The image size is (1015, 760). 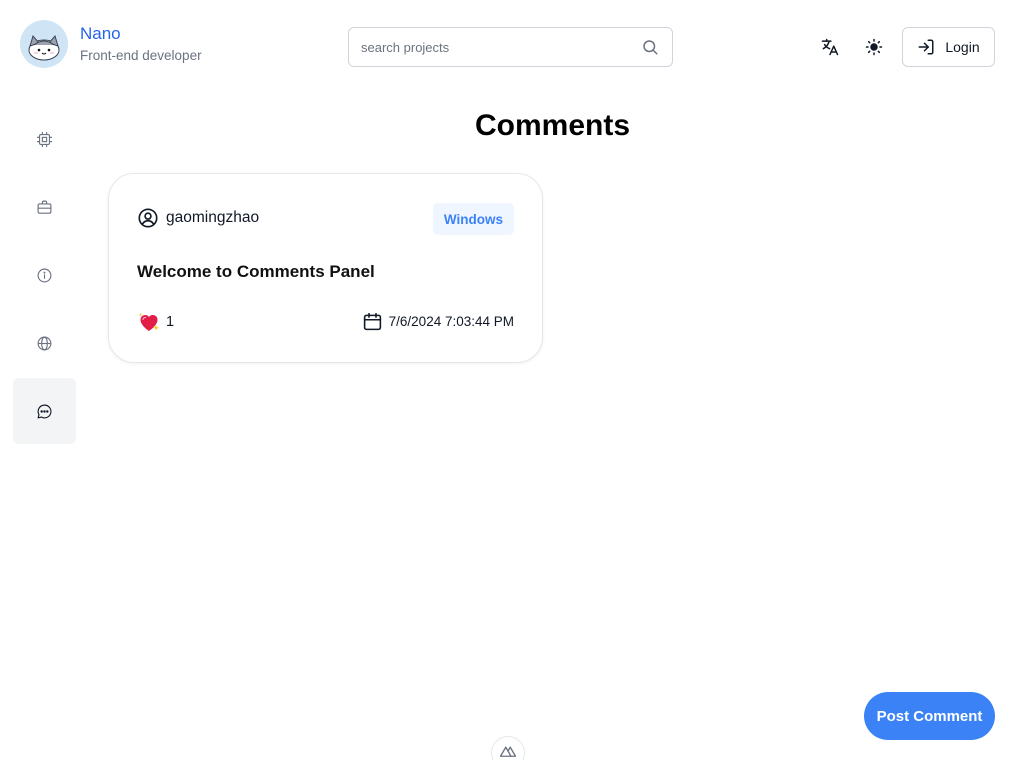 What do you see at coordinates (962, 47) in the screenshot?
I see `login-label: Login` at bounding box center [962, 47].